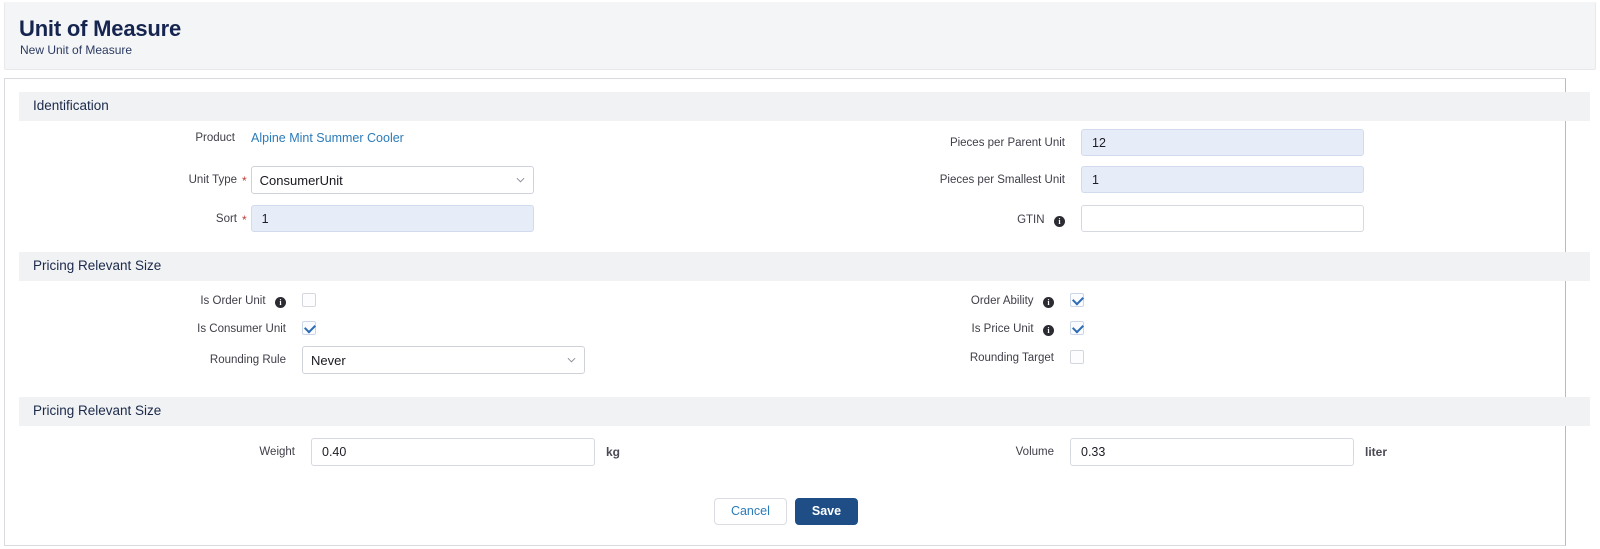 This screenshot has height=549, width=1600. I want to click on field-label-is-price-unit: Is Price Unit, so click(1002, 329).